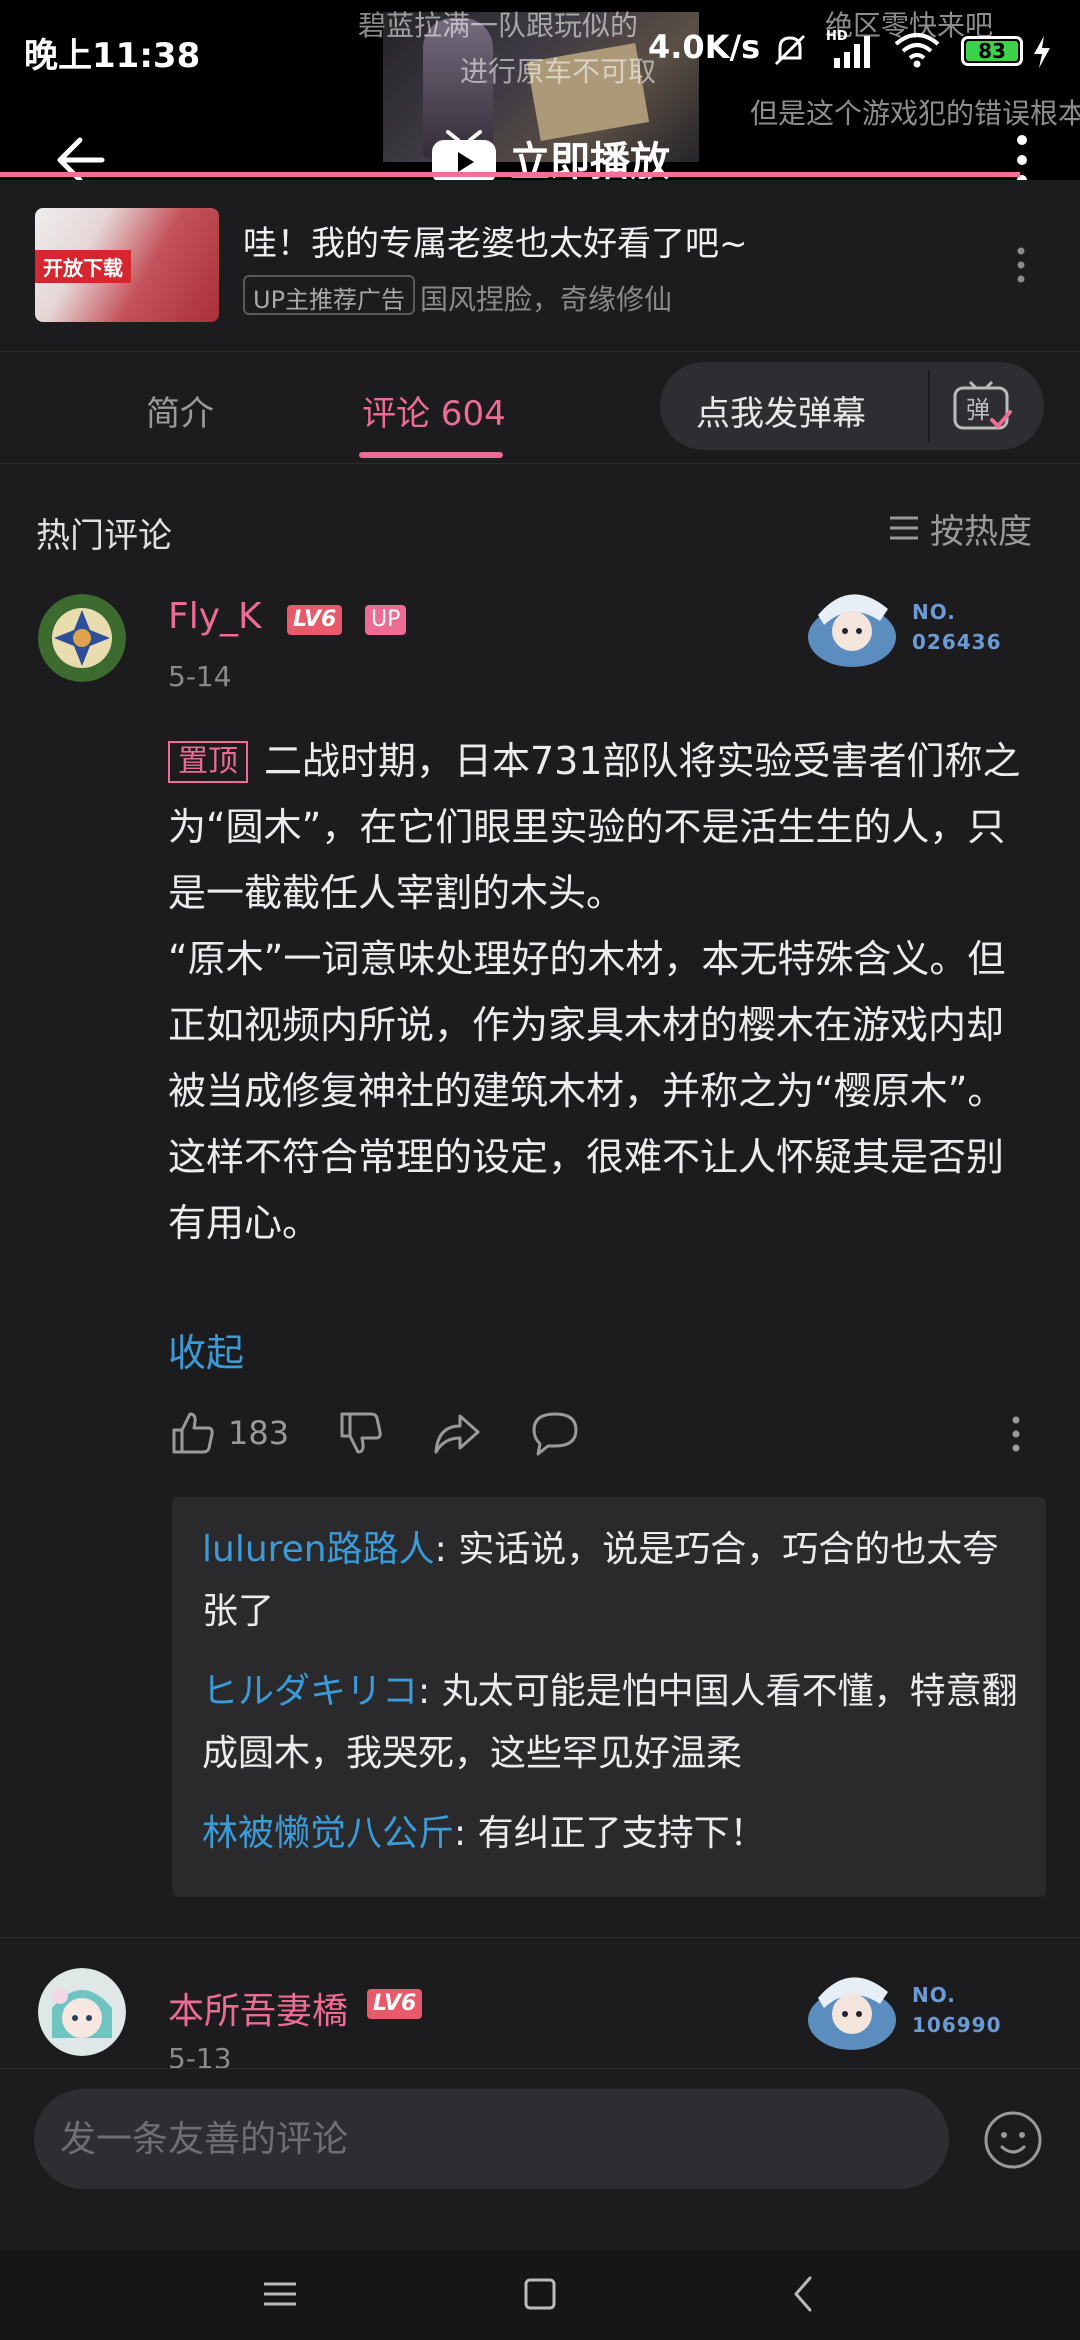 Image resolution: width=1080 pixels, height=2340 pixels. Describe the element at coordinates (804, 2294) in the screenshot. I see `nav-back-icon` at that location.